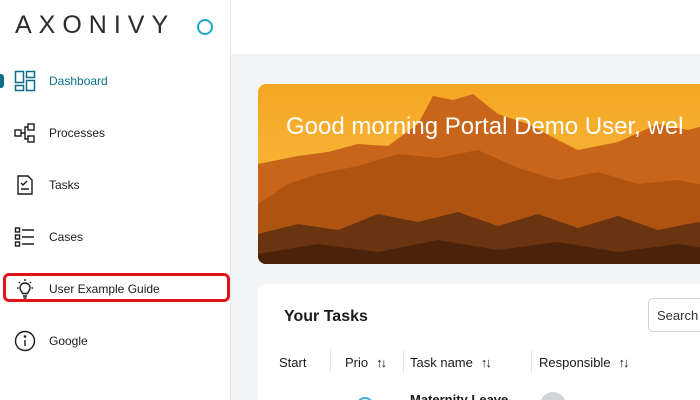 The image size is (700, 400). What do you see at coordinates (674, 315) in the screenshot?
I see `task-search-input` at bounding box center [674, 315].